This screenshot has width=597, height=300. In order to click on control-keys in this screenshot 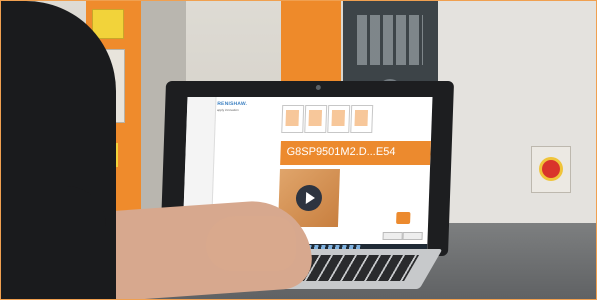, I will do `click(390, 40)`.